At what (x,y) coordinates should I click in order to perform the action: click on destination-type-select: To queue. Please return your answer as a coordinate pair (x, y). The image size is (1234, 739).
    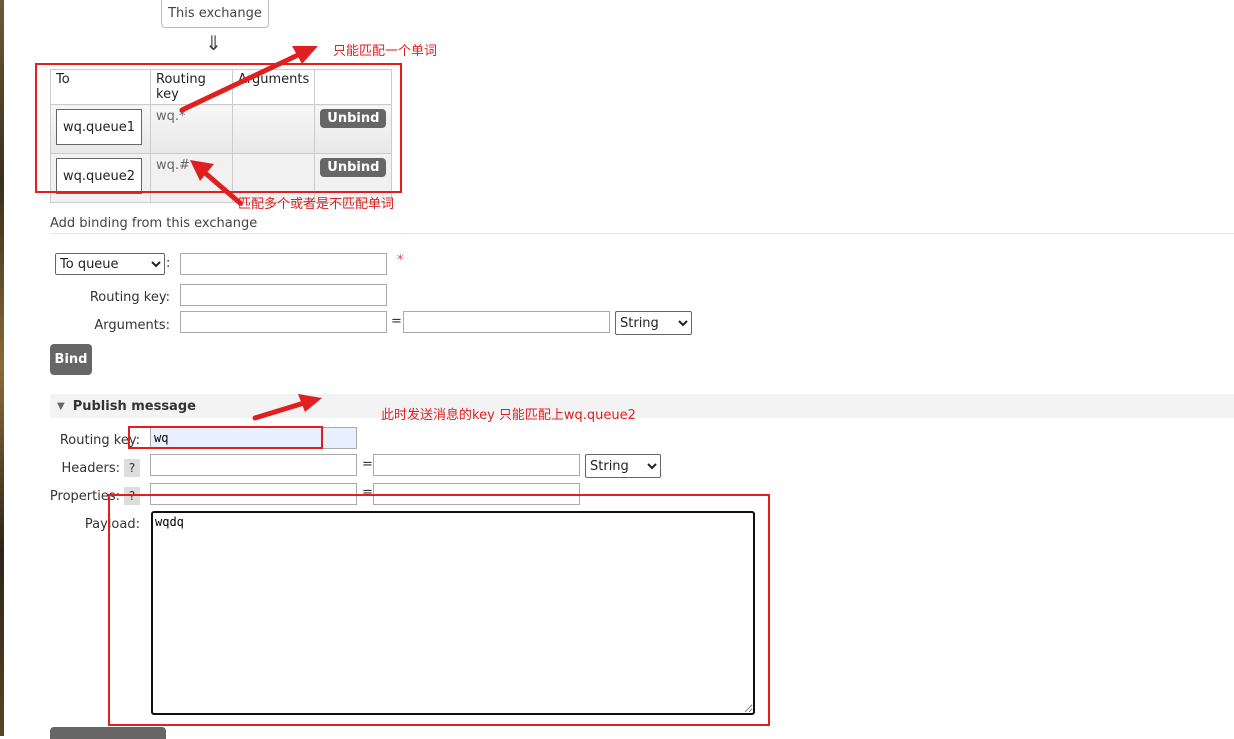
    Looking at the image, I should click on (110, 264).